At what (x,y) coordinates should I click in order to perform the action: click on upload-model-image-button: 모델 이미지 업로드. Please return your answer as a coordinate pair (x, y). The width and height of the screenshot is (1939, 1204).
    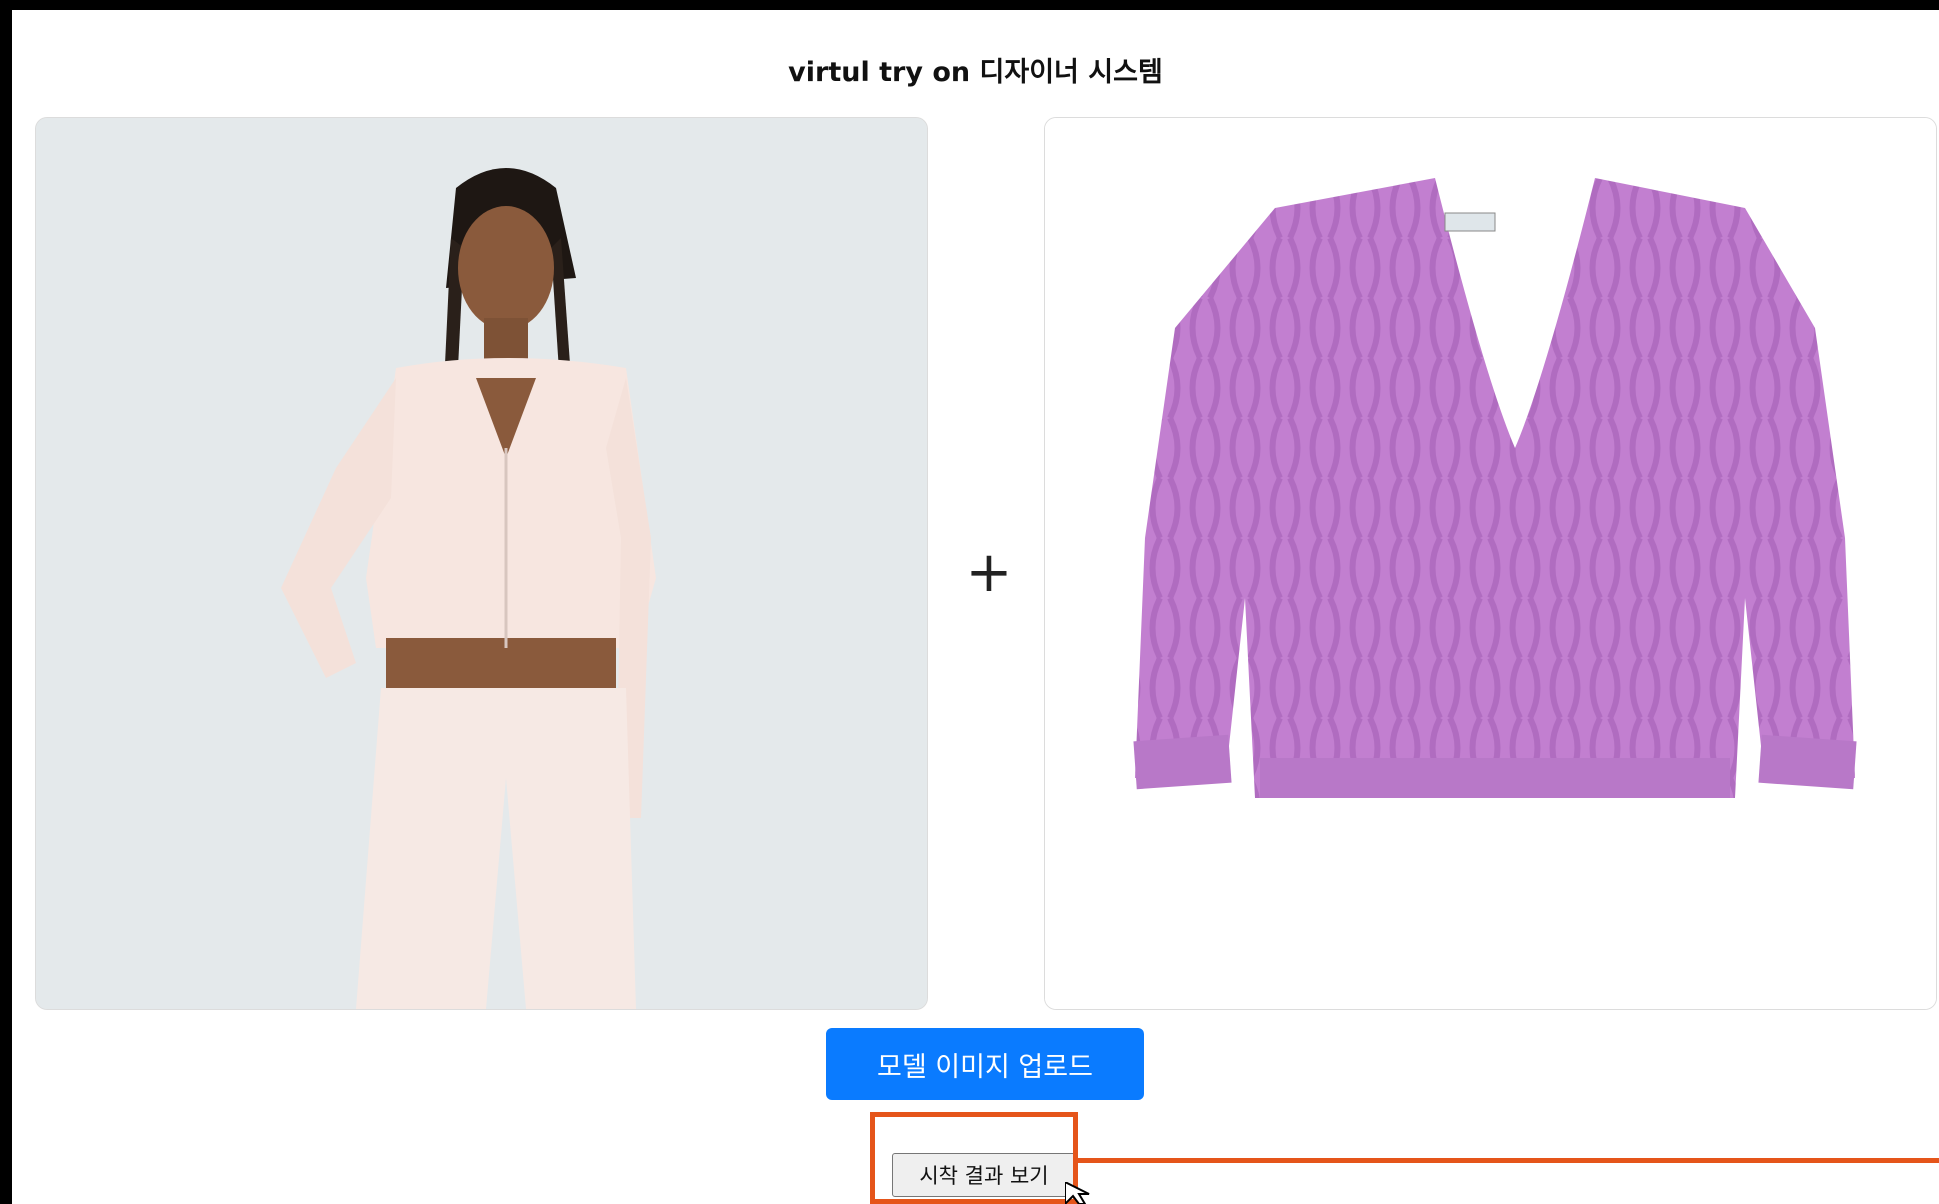
    Looking at the image, I should click on (985, 1064).